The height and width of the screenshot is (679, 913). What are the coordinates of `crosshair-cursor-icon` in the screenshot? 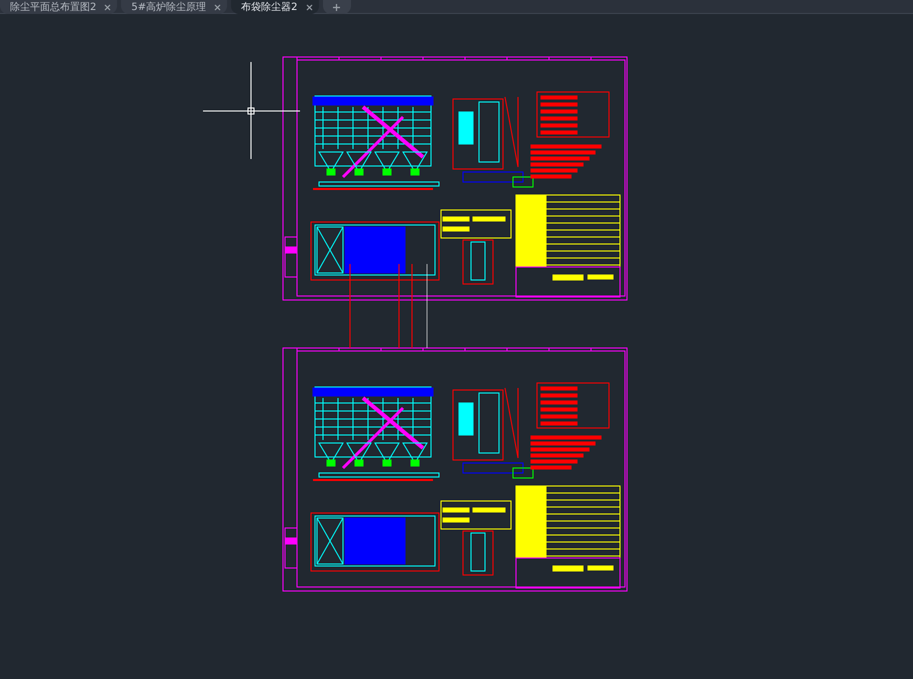 It's located at (251, 111).